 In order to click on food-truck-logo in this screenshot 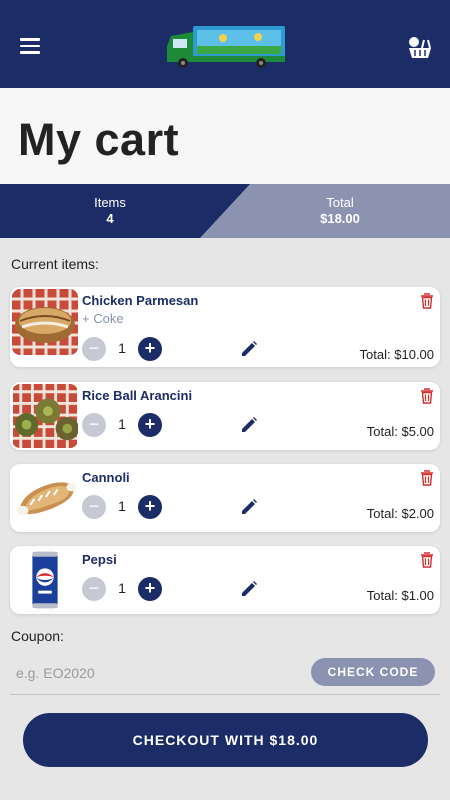, I will do `click(226, 47)`.